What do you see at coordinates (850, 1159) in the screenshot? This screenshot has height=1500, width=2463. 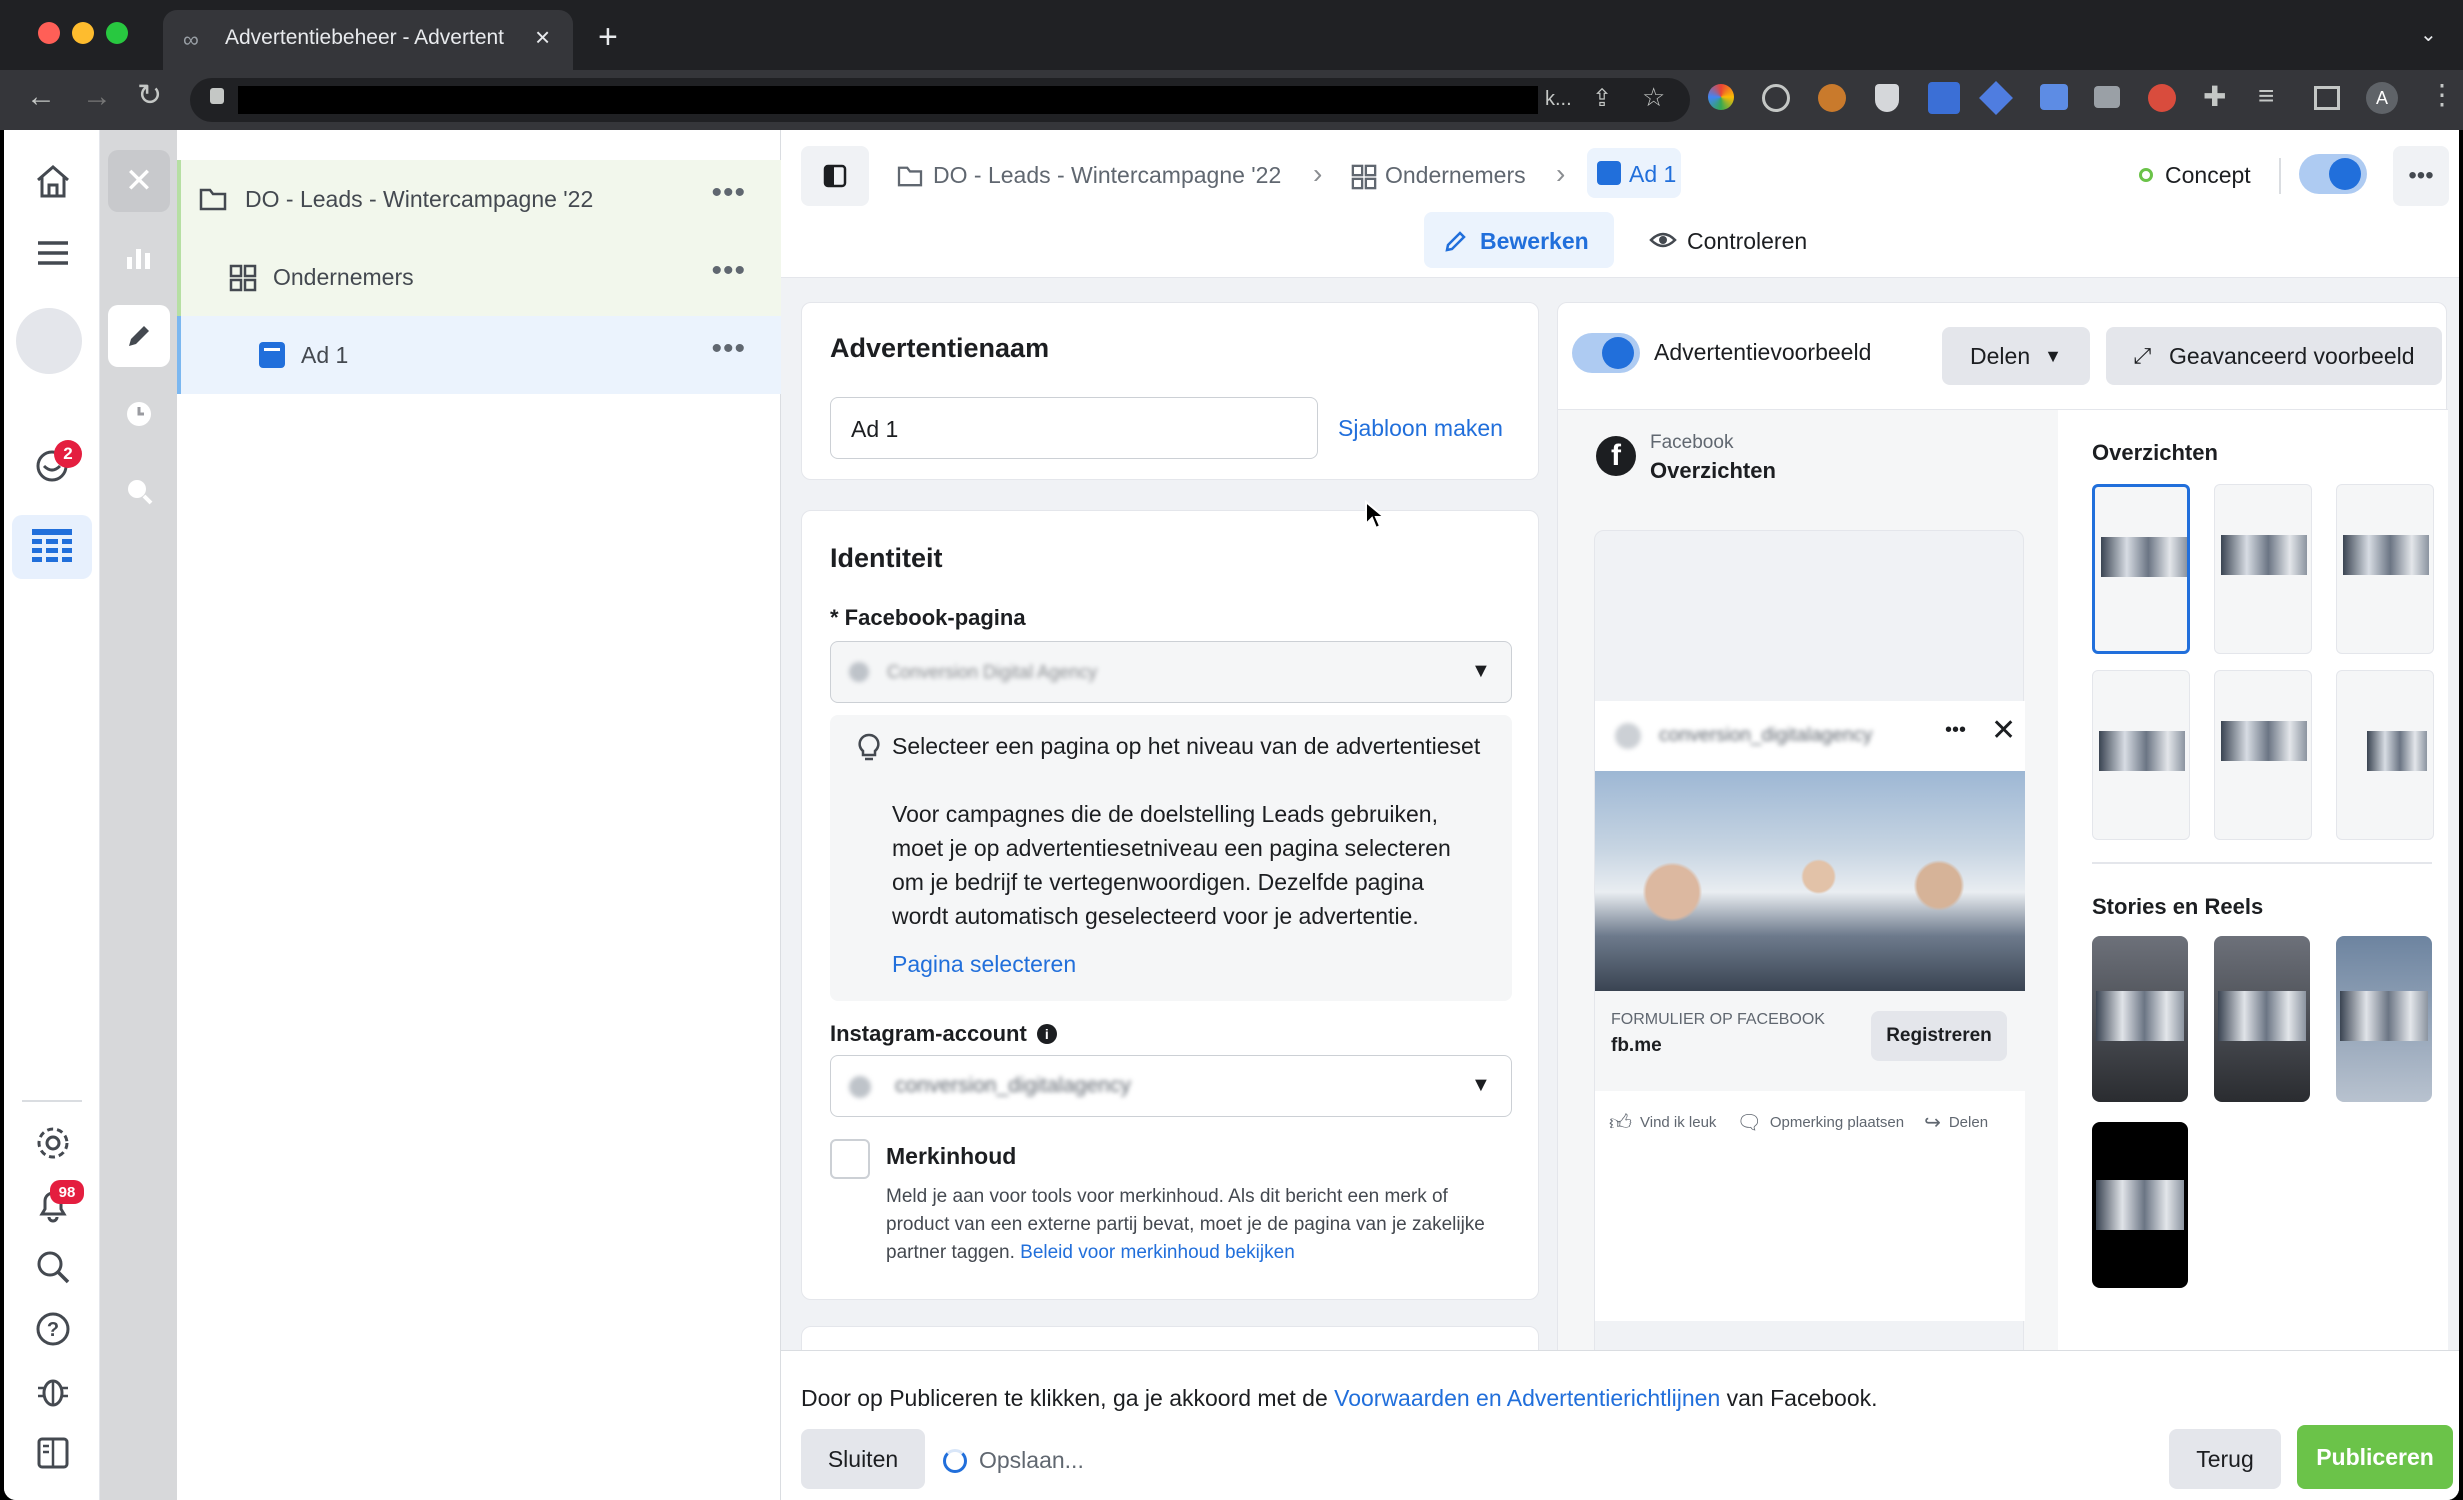 I see `brand-content-checkbox` at bounding box center [850, 1159].